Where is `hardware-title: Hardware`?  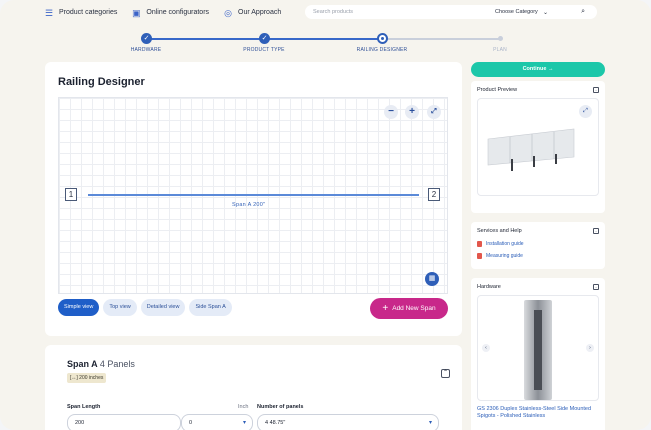
hardware-title: Hardware is located at coordinates (489, 287).